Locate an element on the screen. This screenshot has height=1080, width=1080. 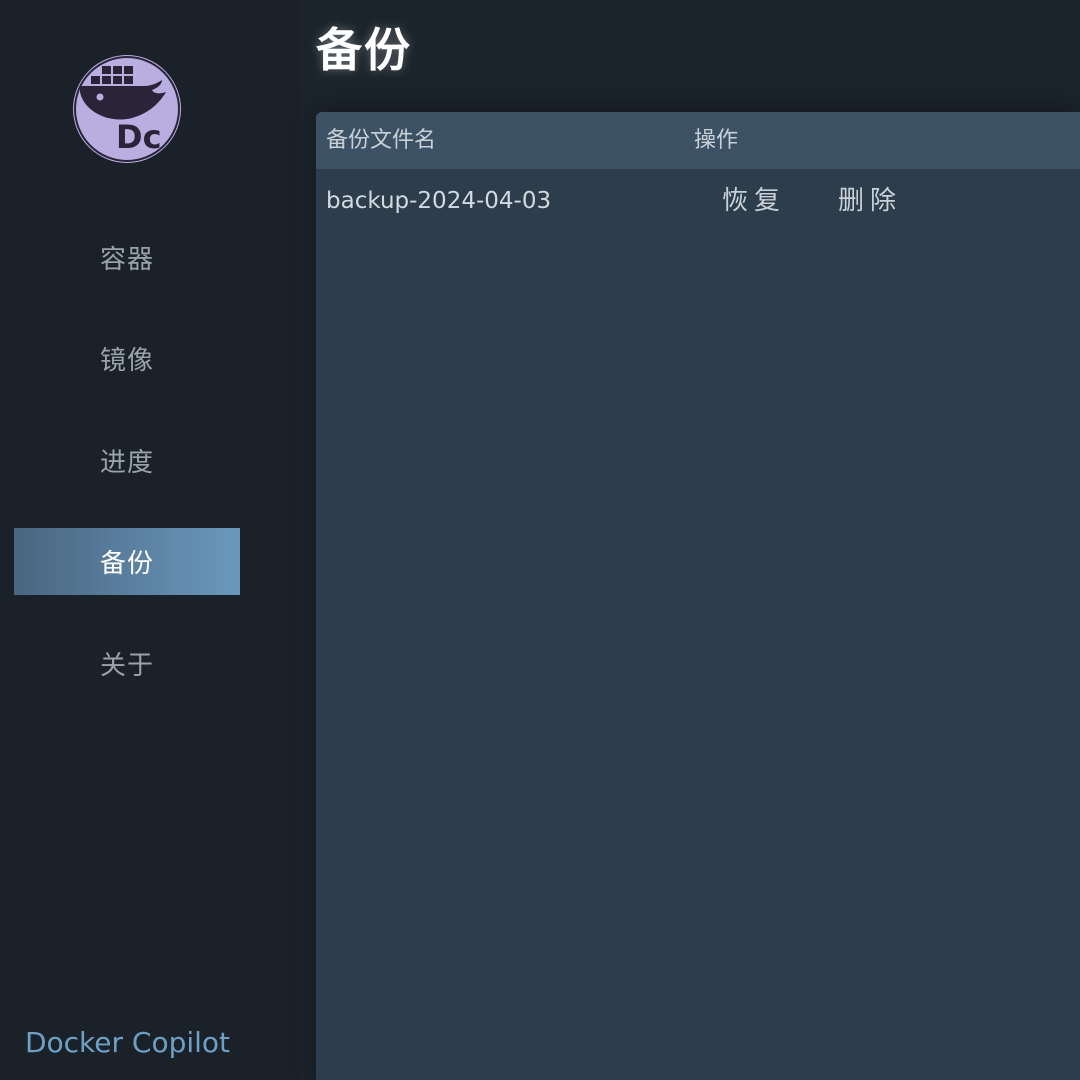
delete-button: 删除 is located at coordinates (870, 201).